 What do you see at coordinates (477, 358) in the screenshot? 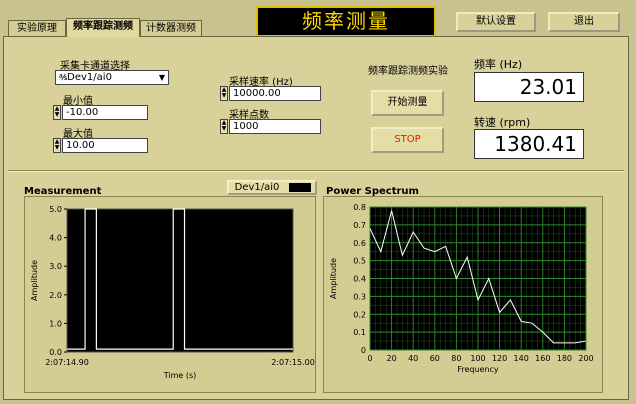
I see `x-tick-label: 100` at bounding box center [477, 358].